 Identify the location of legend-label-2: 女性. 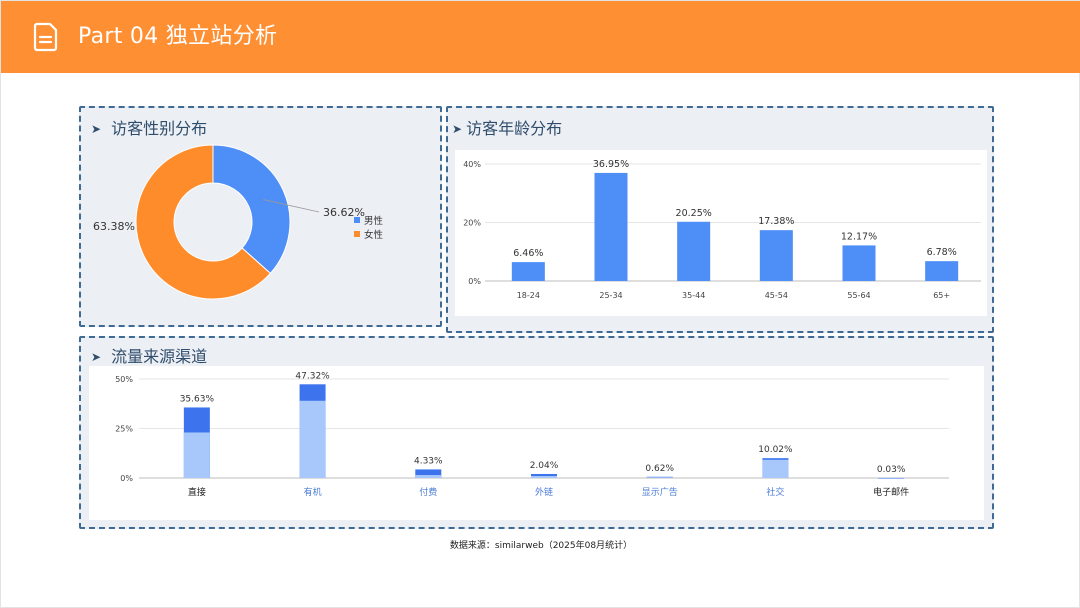
(374, 235).